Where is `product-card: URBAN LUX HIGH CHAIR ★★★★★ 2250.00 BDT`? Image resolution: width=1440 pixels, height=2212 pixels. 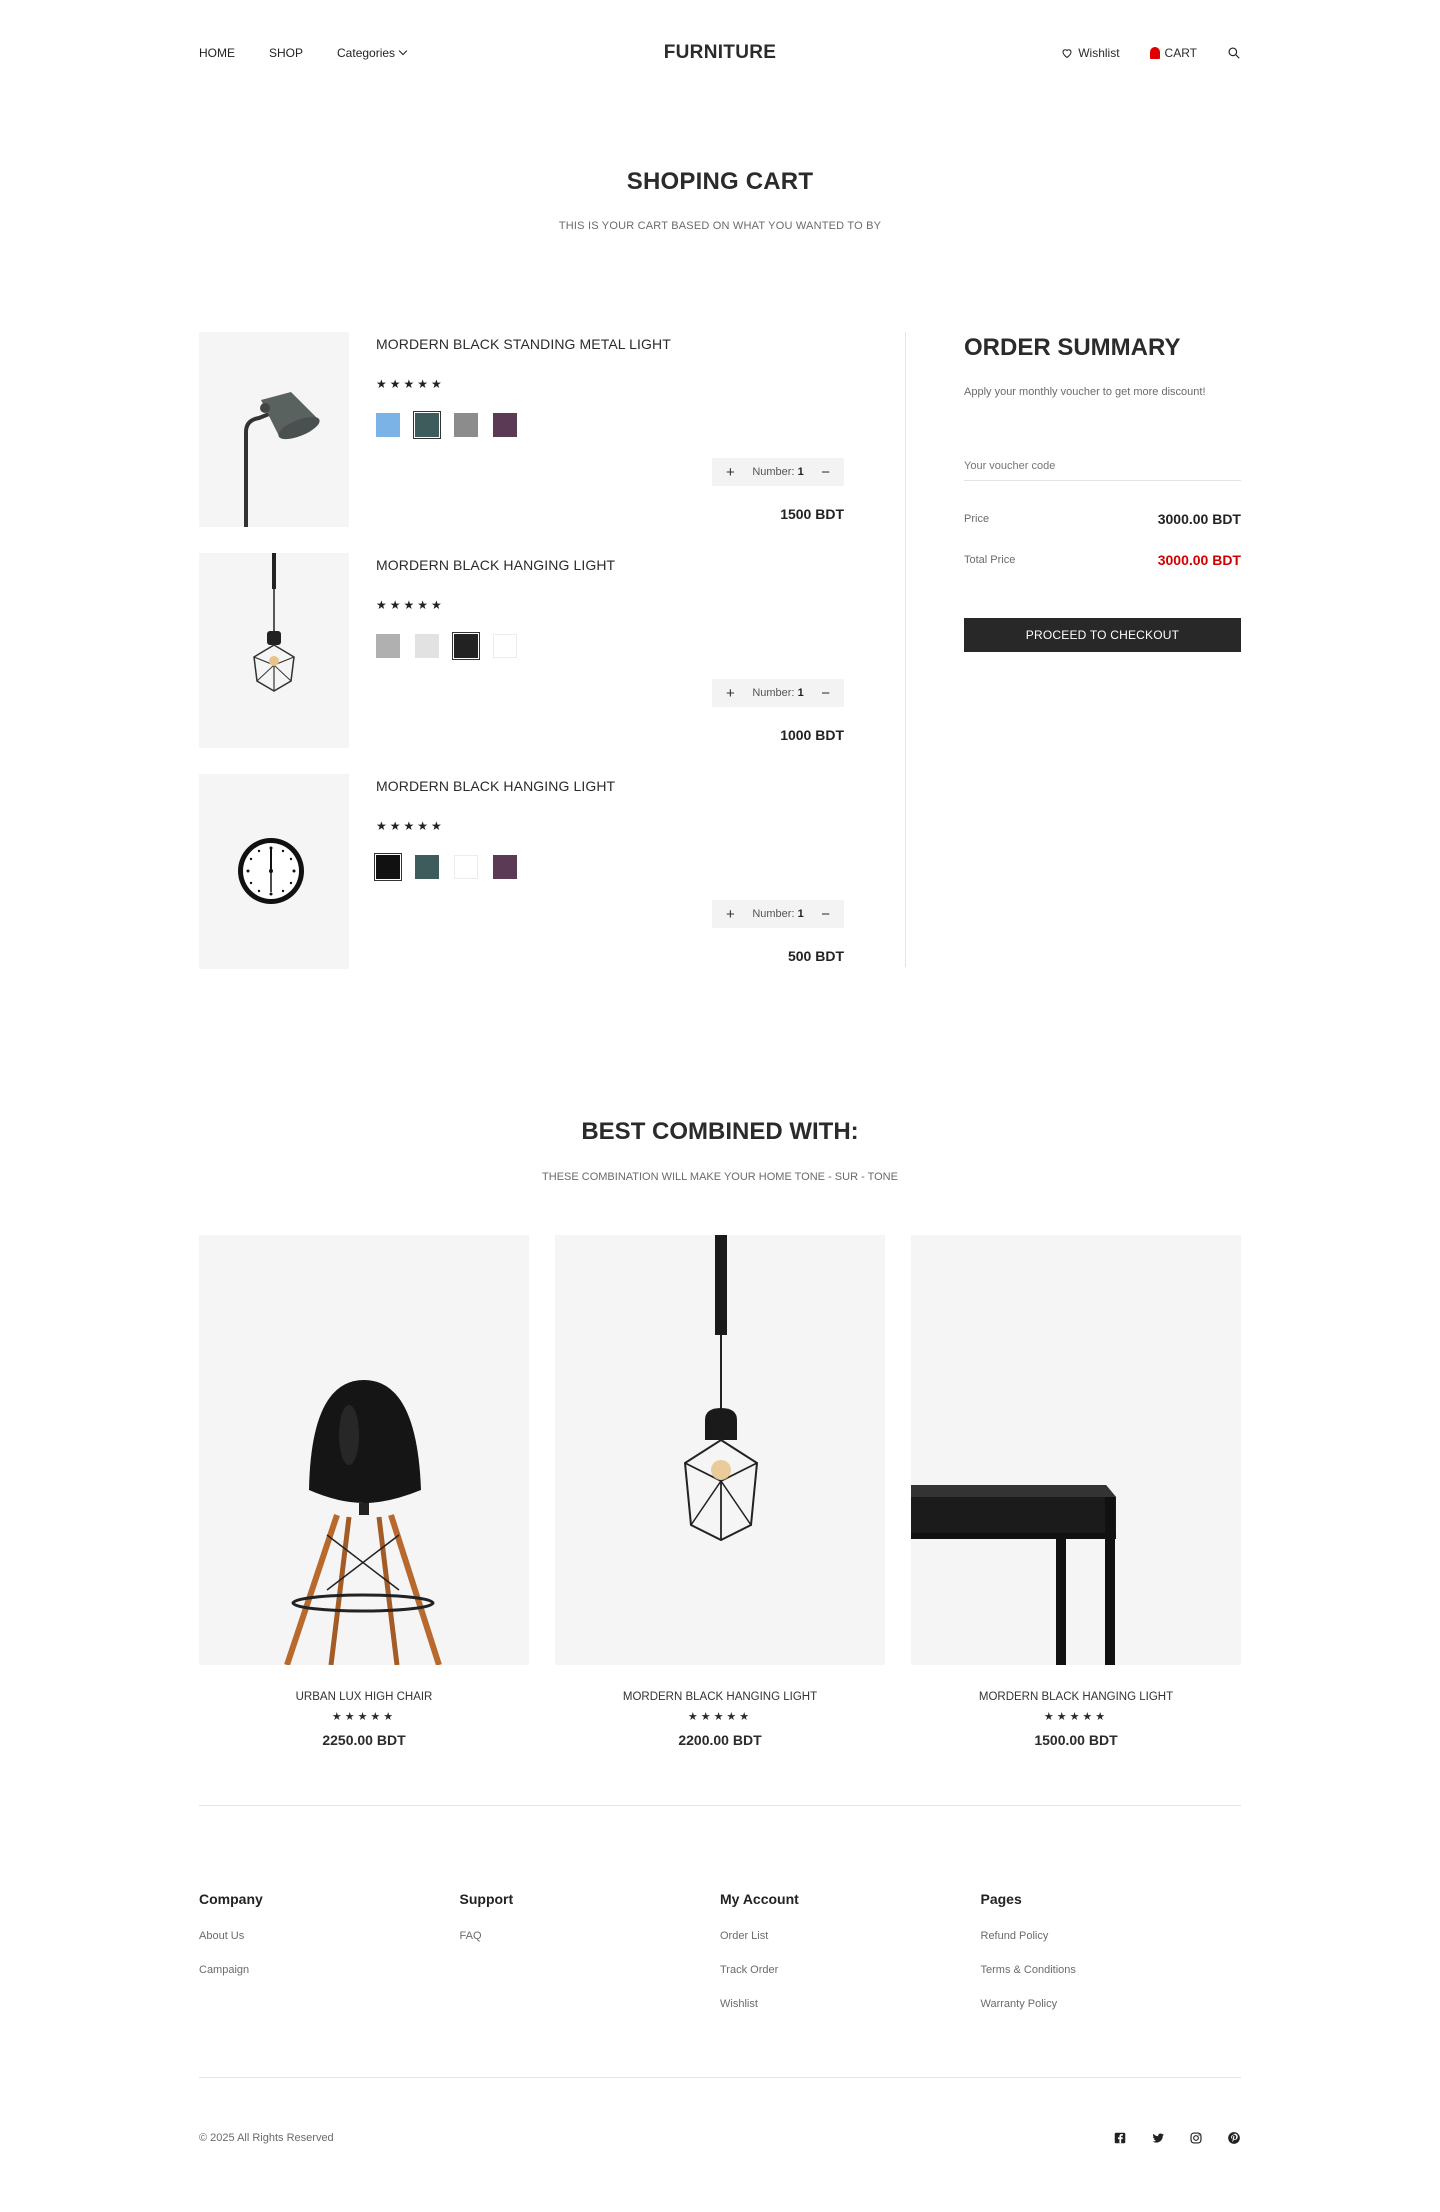
product-card: URBAN LUX HIGH CHAIR ★★★★★ 2250.00 BDT is located at coordinates (364, 1491).